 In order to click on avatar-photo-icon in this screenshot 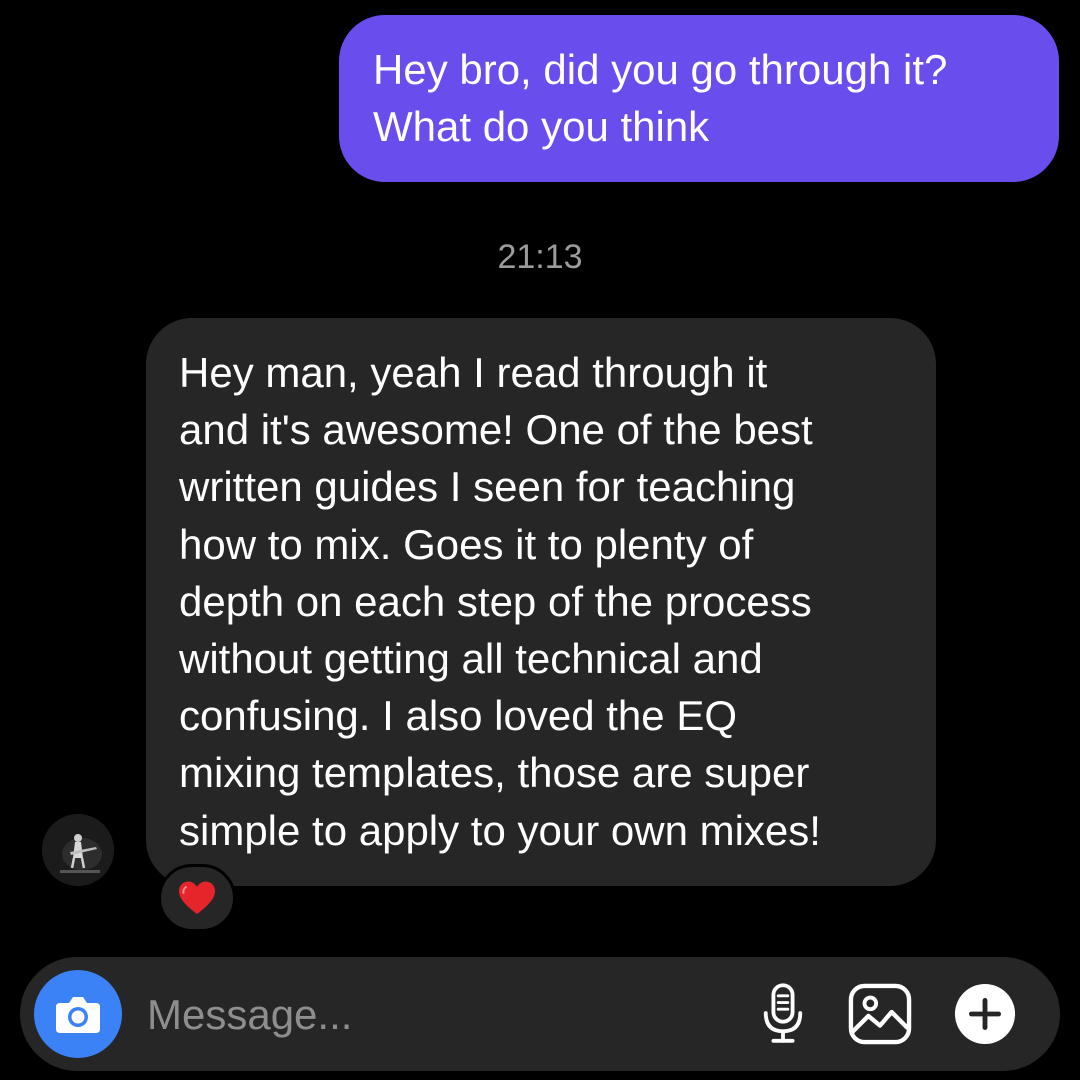, I will do `click(78, 850)`.